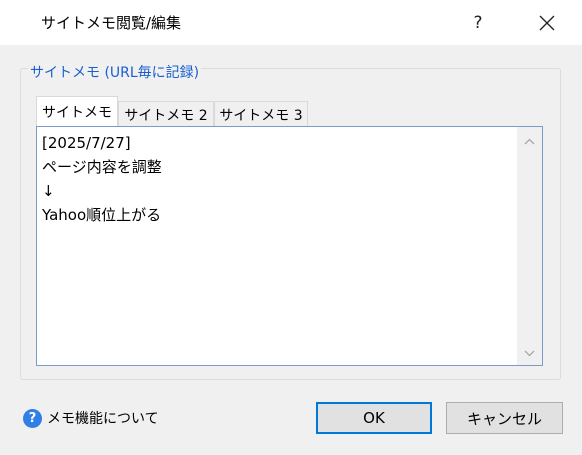 This screenshot has width=582, height=455. I want to click on memo-help-link: ? メモ機能について, so click(91, 418).